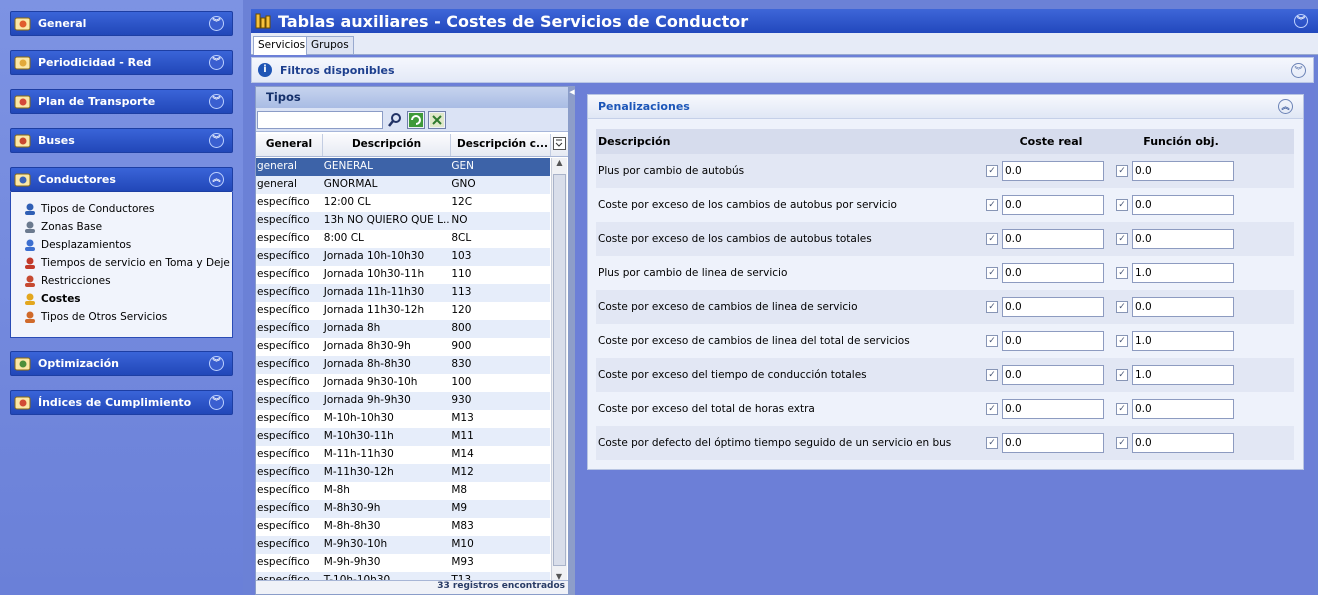 Image resolution: width=1318 pixels, height=595 pixels. Describe the element at coordinates (403, 329) in the screenshot. I see `table-row: específico Jornada 8h 800` at that location.